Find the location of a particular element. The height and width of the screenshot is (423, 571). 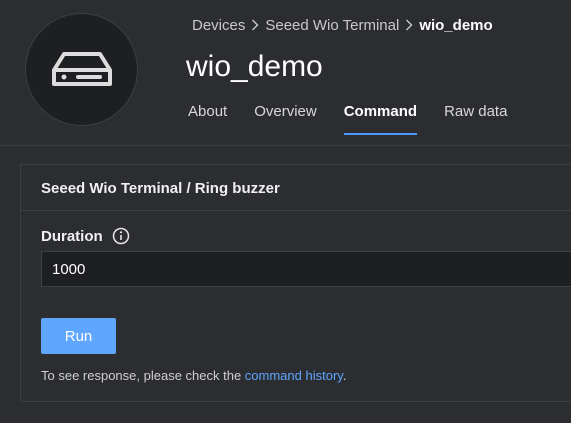

run-button: Run is located at coordinates (78, 336).